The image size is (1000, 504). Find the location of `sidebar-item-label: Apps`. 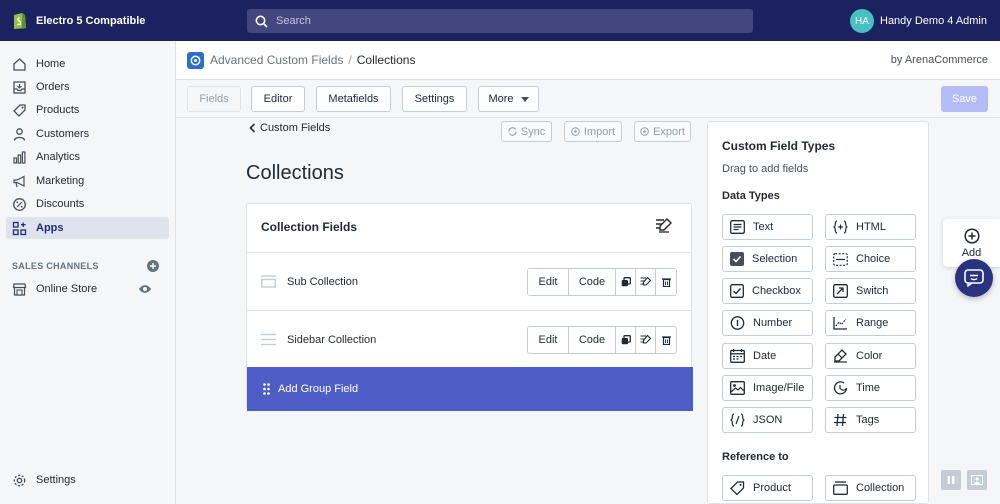

sidebar-item-label: Apps is located at coordinates (50, 228).